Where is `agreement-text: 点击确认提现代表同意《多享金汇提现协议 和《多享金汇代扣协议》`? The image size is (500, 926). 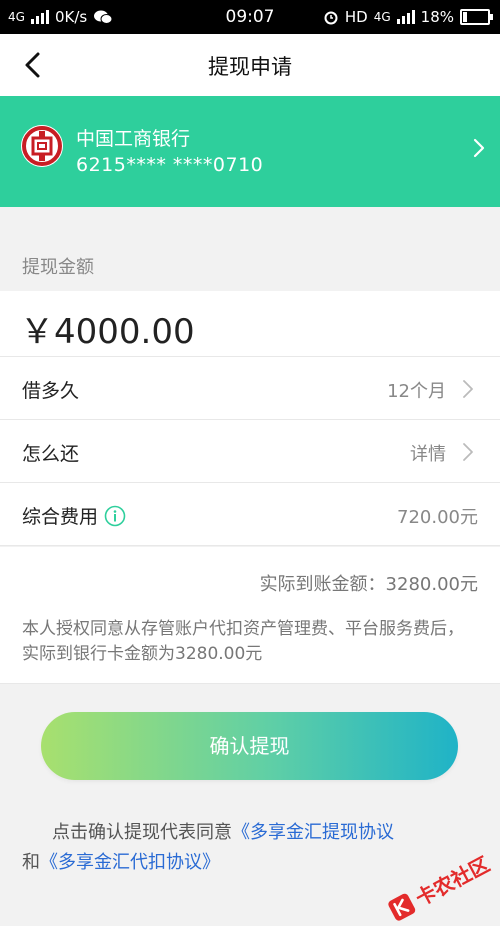
agreement-text: 点击确认提现代表同意《多享金汇提现协议 和《多享金汇代扣协议》 is located at coordinates (256, 848).